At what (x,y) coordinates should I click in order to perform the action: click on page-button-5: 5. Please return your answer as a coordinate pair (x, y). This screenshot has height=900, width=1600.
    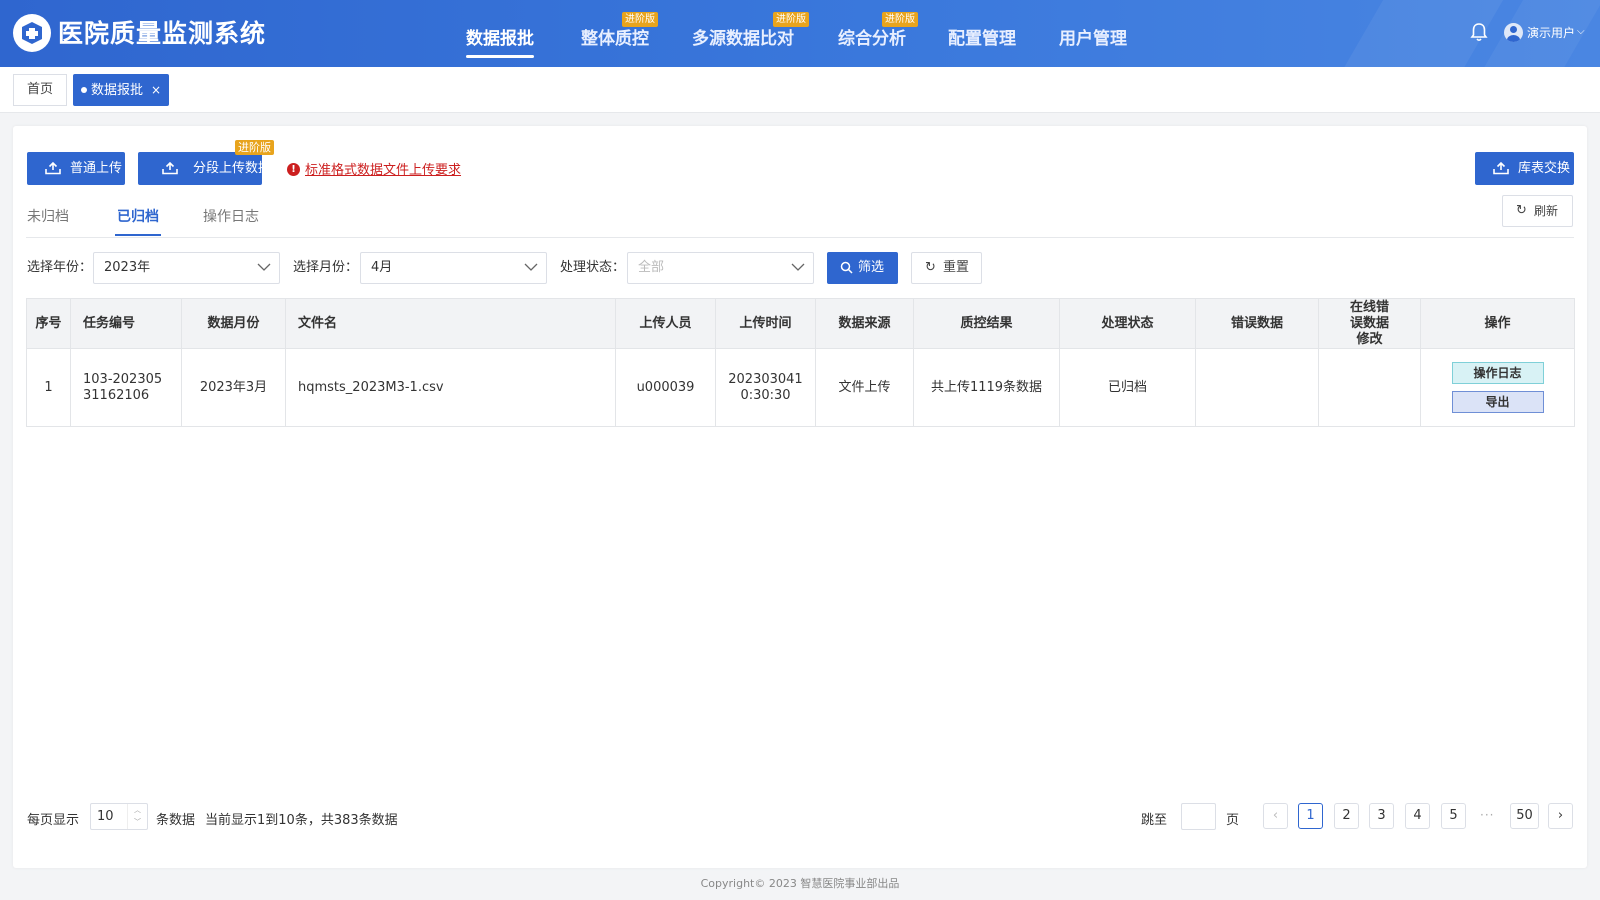
    Looking at the image, I should click on (1453, 816).